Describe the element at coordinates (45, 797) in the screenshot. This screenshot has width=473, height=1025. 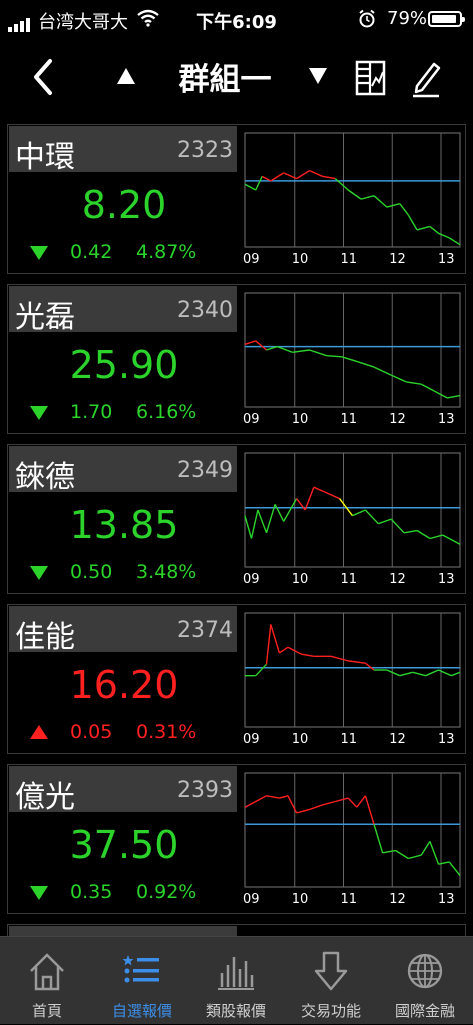
I see `stock-name: 億光` at that location.